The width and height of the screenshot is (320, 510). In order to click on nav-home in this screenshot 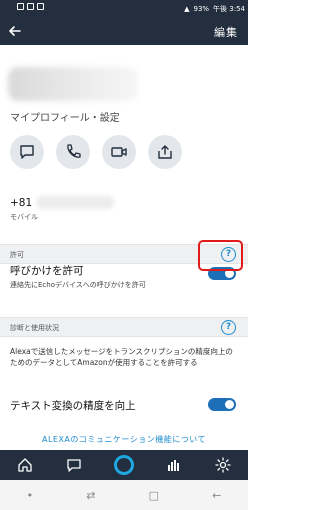, I will do `click(25, 465)`.